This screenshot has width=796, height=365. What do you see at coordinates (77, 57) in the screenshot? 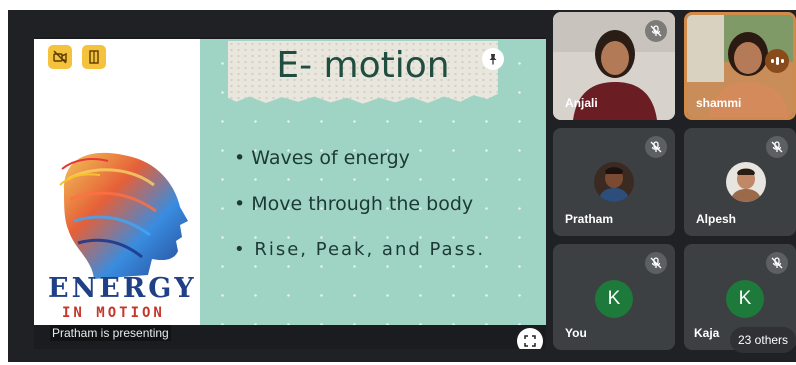
I see `slide-badges` at bounding box center [77, 57].